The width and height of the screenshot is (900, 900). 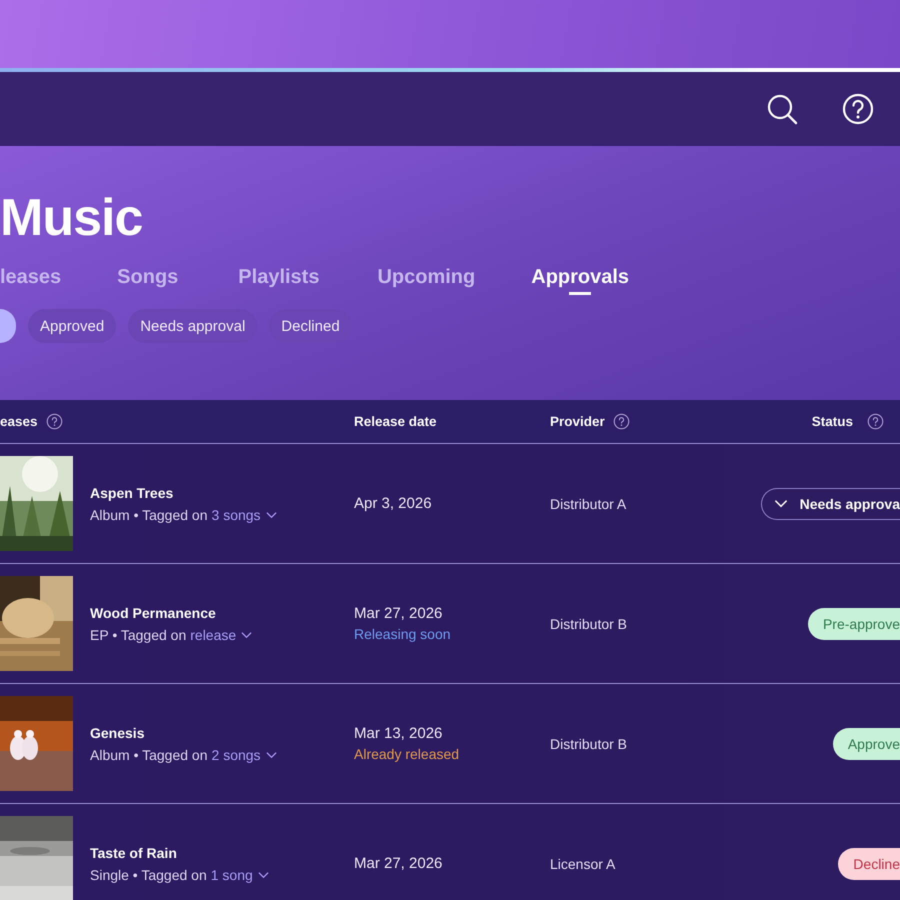 What do you see at coordinates (407, 754) in the screenshot?
I see `release-note: Already released` at bounding box center [407, 754].